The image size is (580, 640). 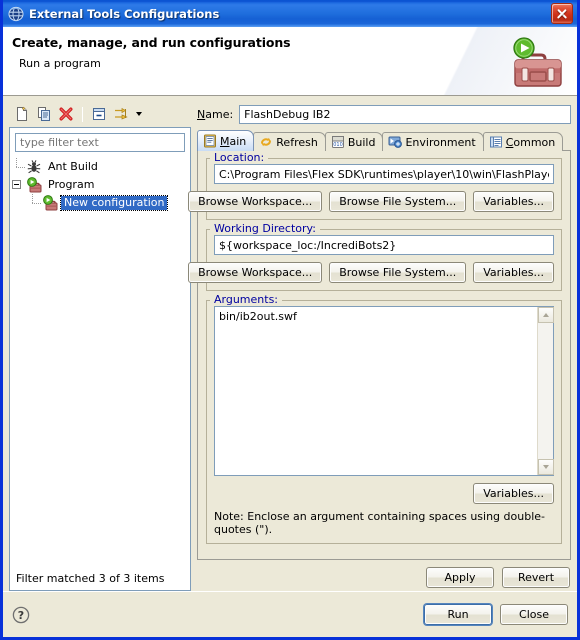 What do you see at coordinates (361, 142) in the screenshot?
I see `tab-label: Build` at bounding box center [361, 142].